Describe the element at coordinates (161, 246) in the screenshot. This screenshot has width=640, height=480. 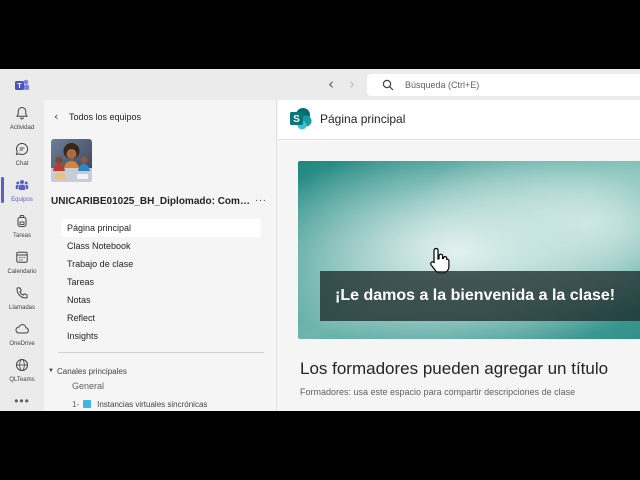
I see `nav-item-class-notebook: Class Notebook` at that location.